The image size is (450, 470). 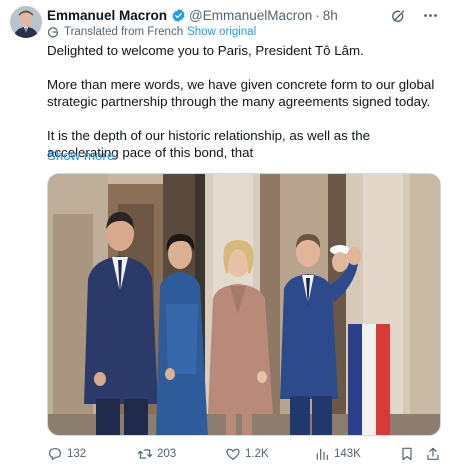 I want to click on translation-label: Translated from French, so click(x=124, y=32).